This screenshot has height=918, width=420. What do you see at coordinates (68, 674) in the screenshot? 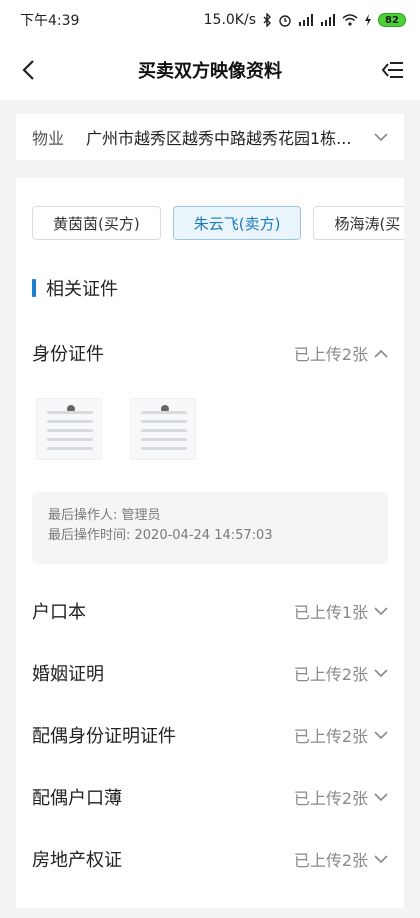
I see `doc-title: 婚姻证明` at bounding box center [68, 674].